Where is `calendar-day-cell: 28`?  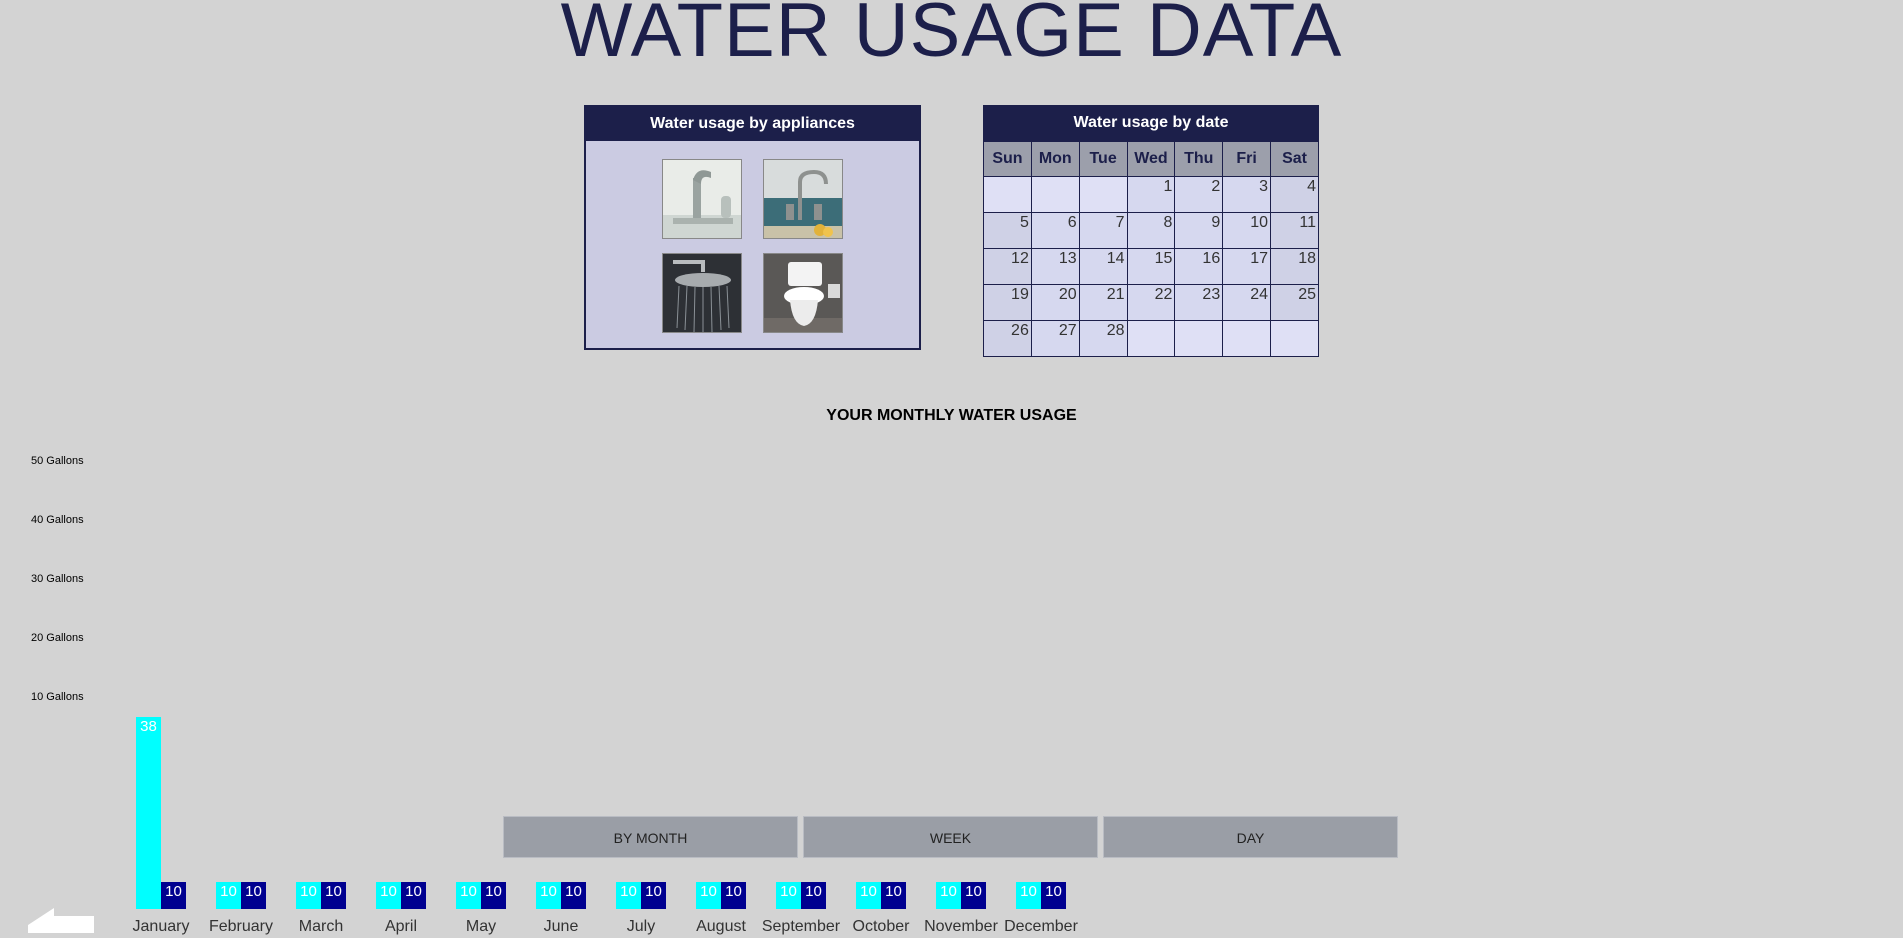
calendar-day-cell: 28 is located at coordinates (1103, 338).